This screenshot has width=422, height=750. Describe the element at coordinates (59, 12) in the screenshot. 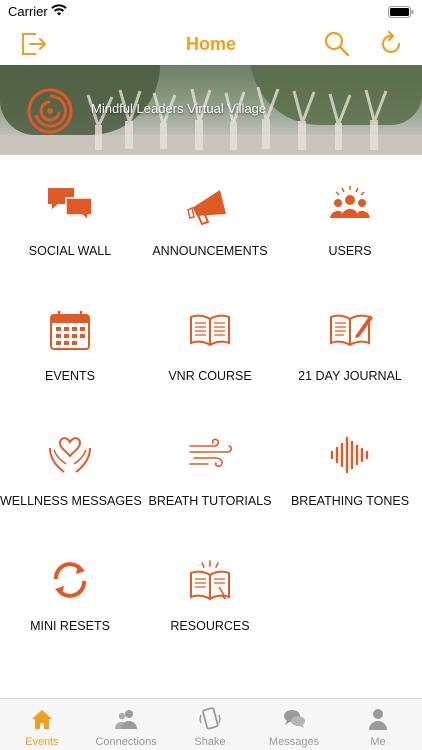

I see `wifi-icon` at that location.